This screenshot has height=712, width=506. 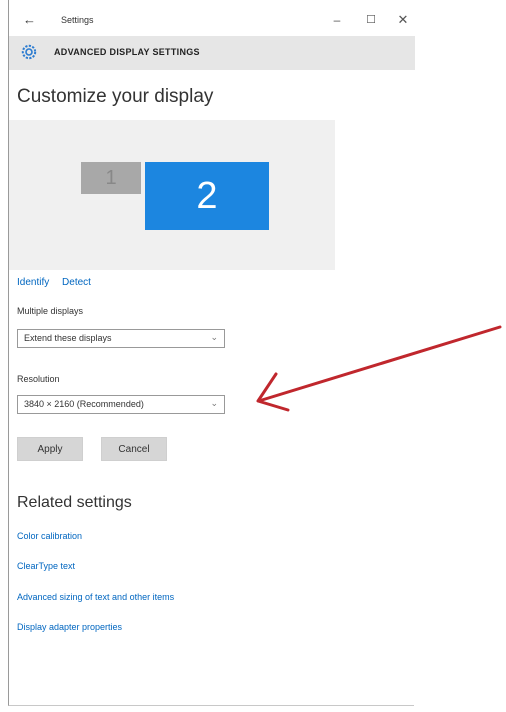 What do you see at coordinates (29, 20) in the screenshot?
I see `back-arrow-icon: ←` at bounding box center [29, 20].